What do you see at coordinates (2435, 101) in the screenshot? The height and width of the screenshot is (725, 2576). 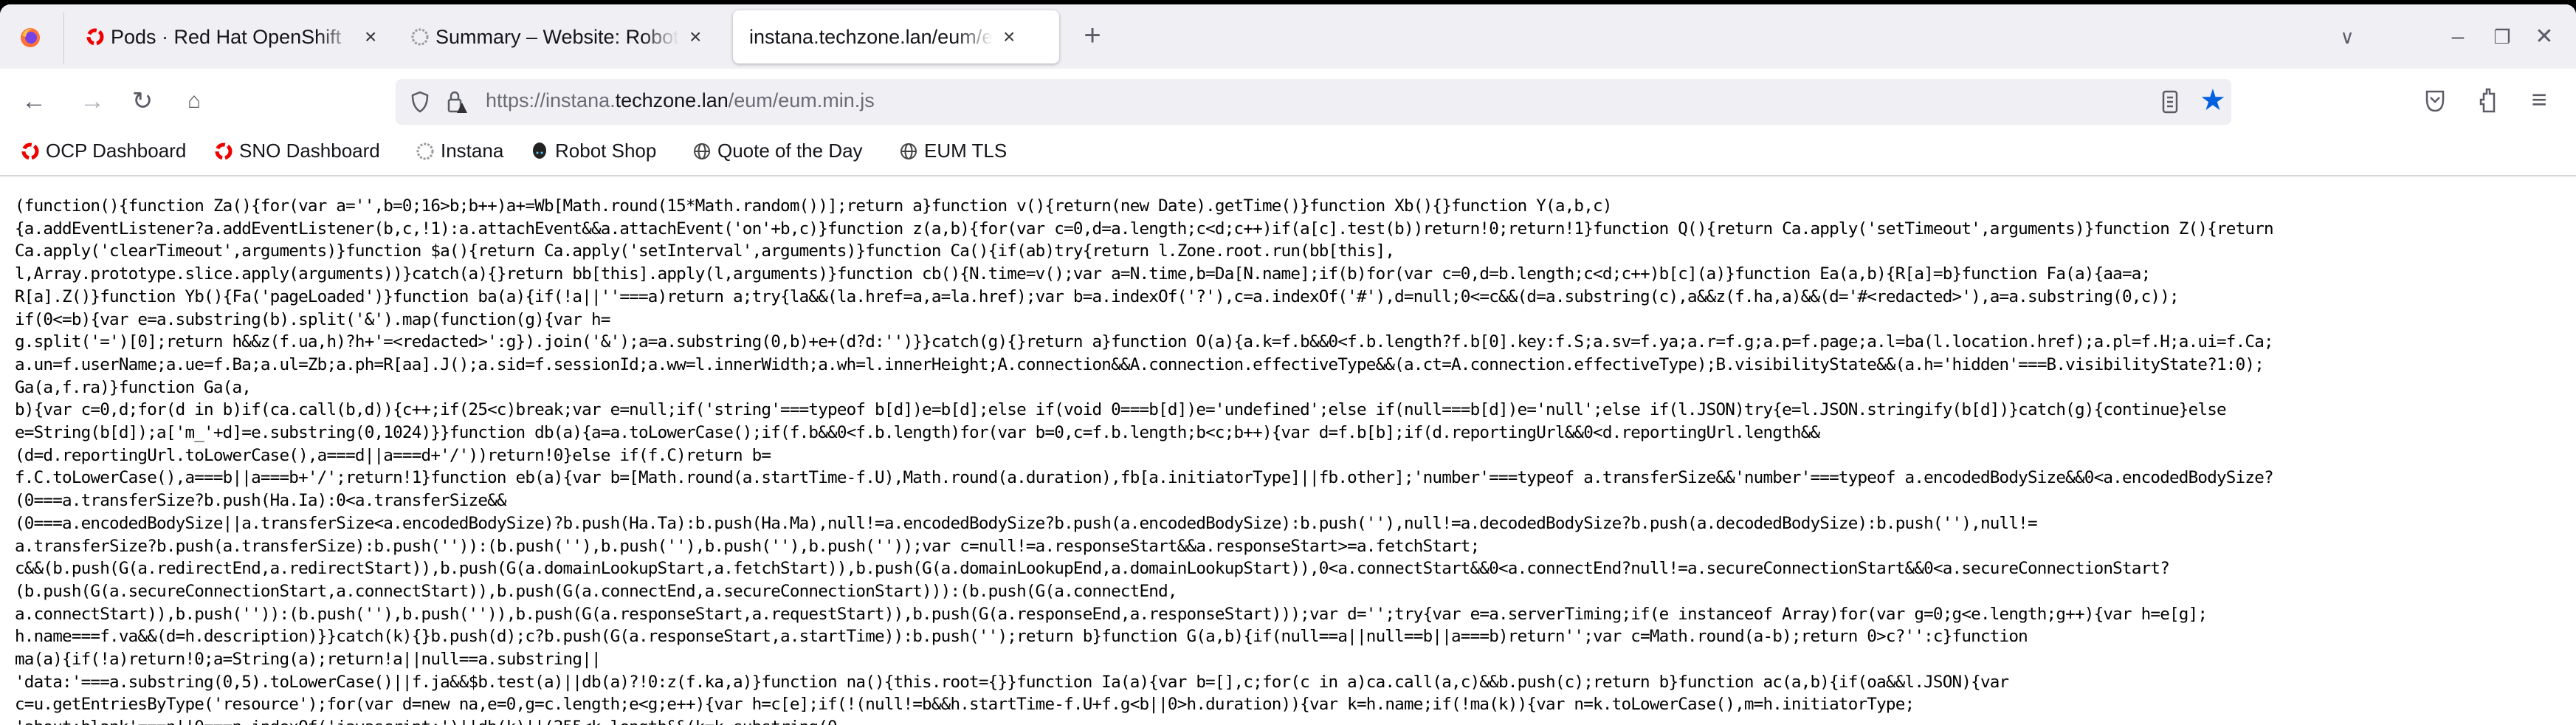 I see `pocket-icon` at bounding box center [2435, 101].